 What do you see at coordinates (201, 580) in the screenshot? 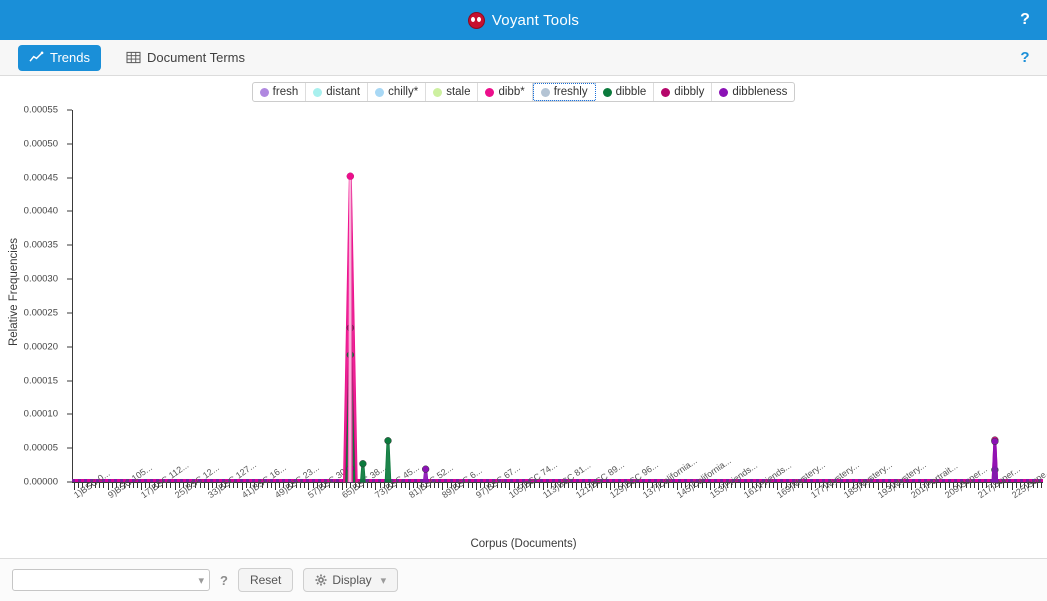
I see `chevron-down-icon: ▾` at bounding box center [201, 580].